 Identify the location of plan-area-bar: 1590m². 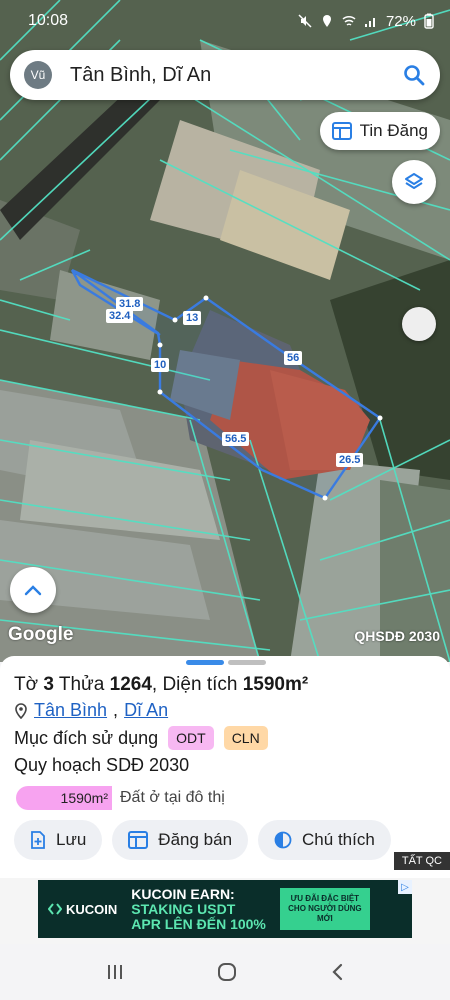
(64, 798).